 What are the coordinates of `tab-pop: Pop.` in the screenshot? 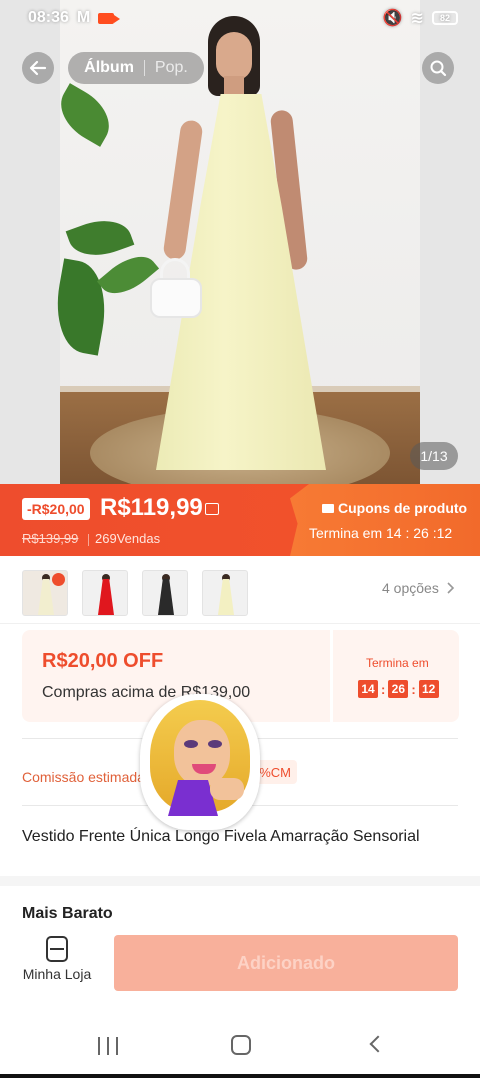 It's located at (171, 68).